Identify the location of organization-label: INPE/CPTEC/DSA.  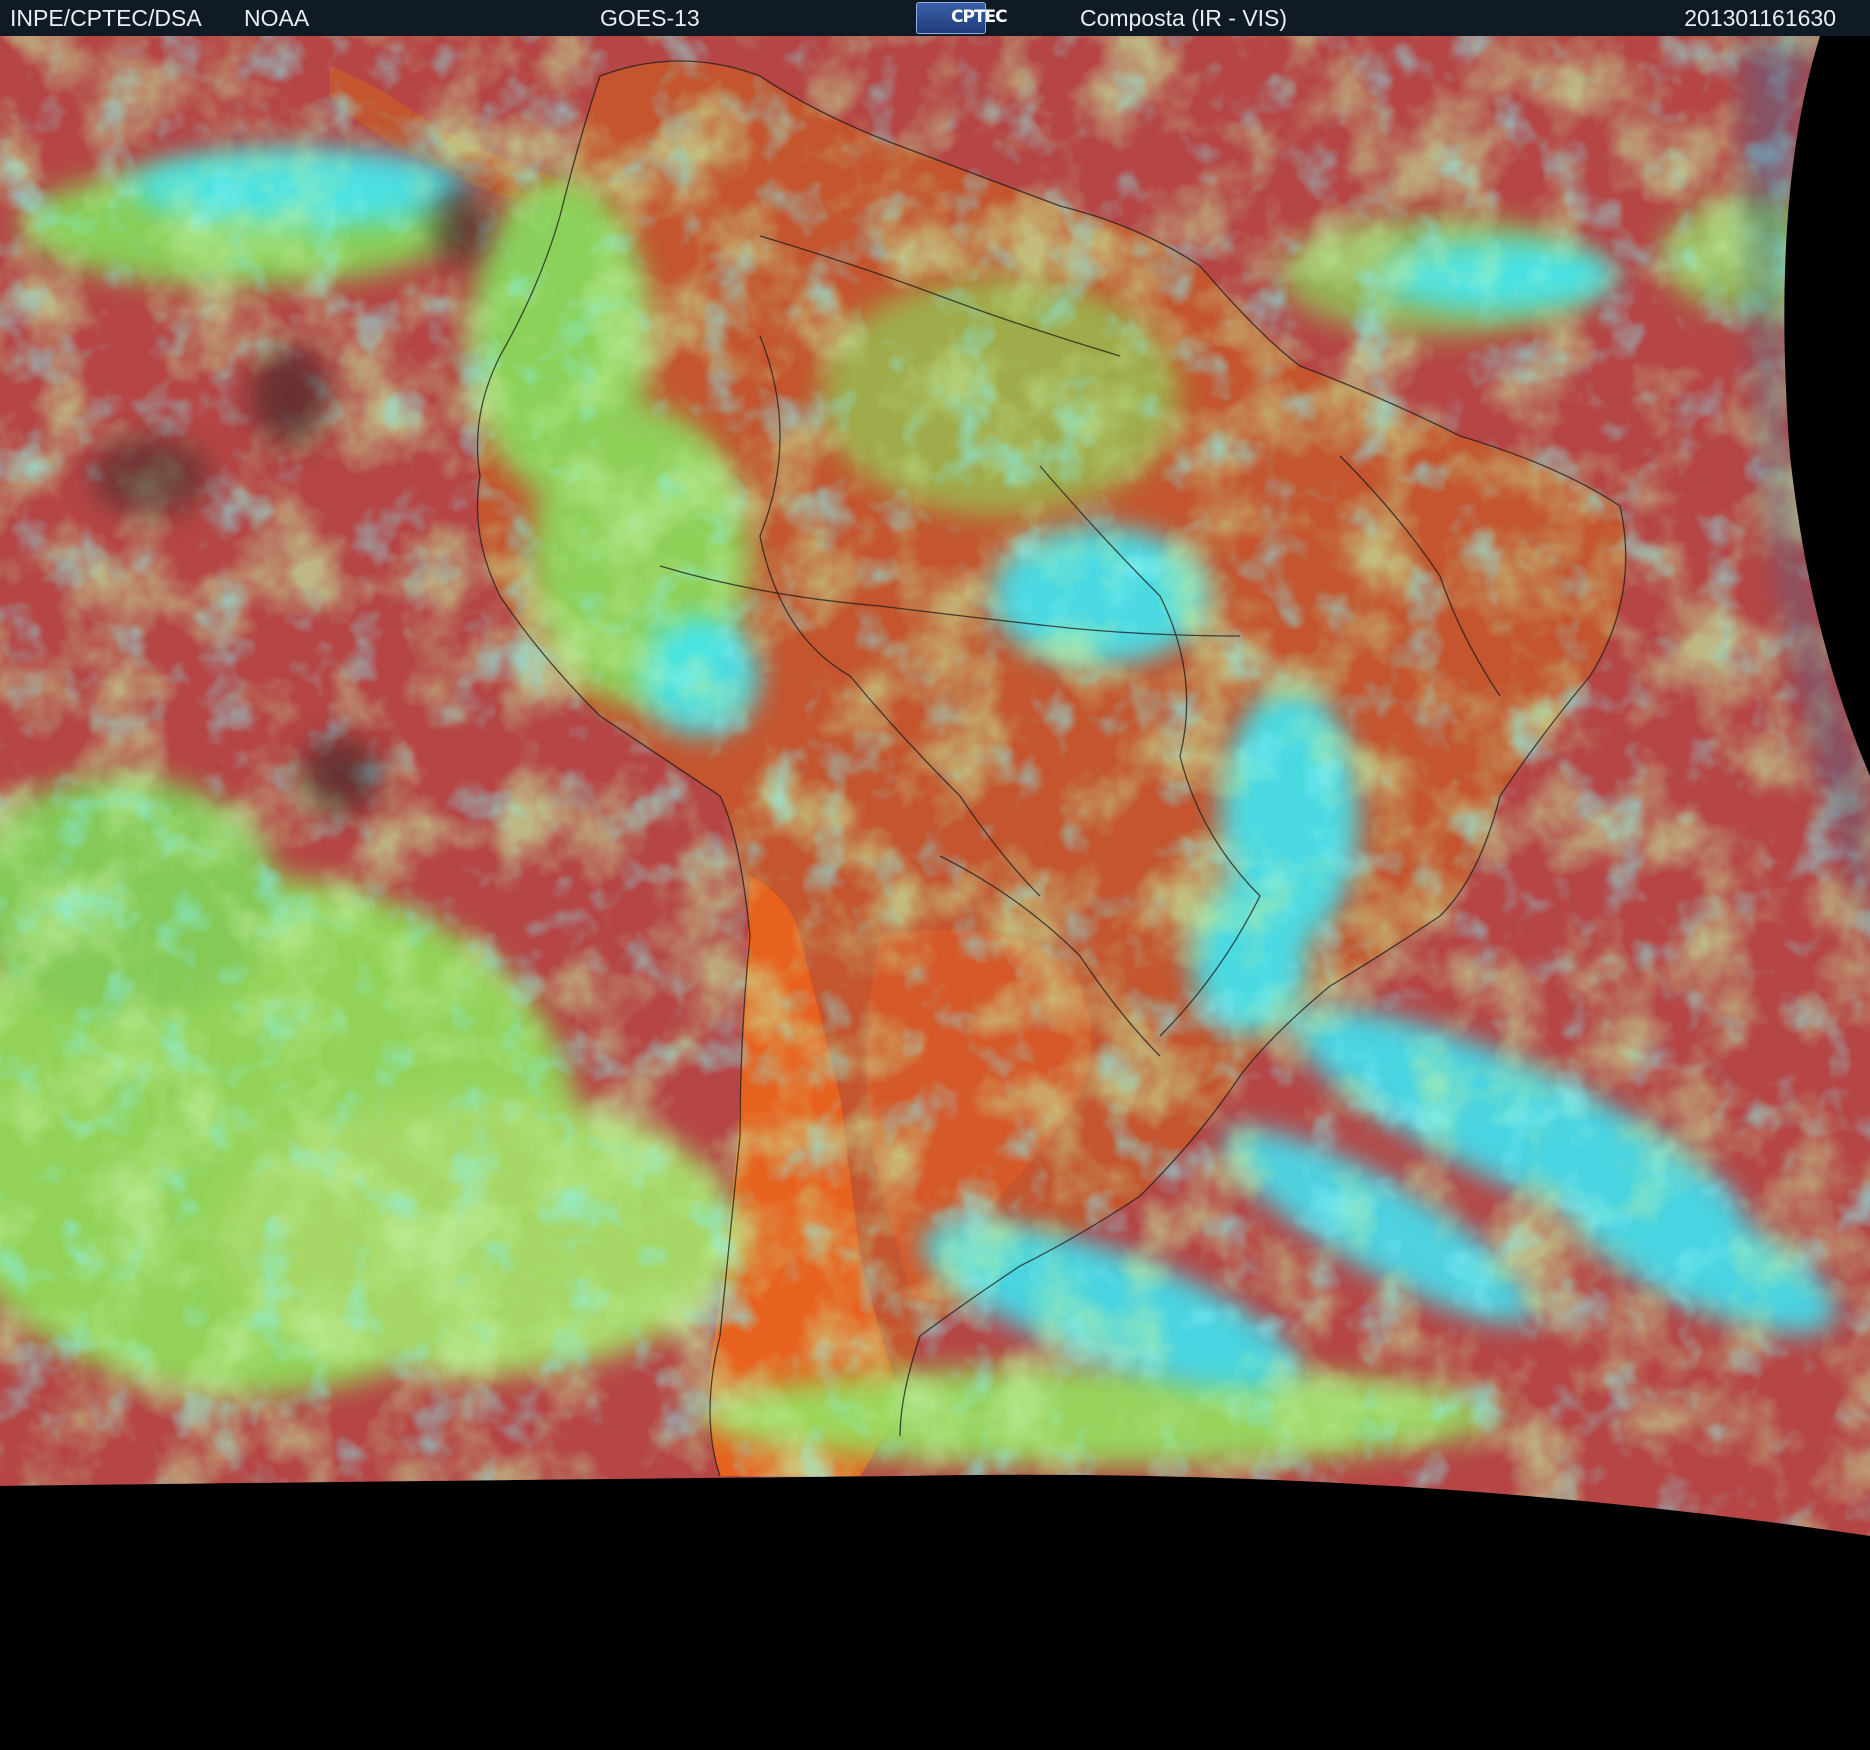
(106, 18).